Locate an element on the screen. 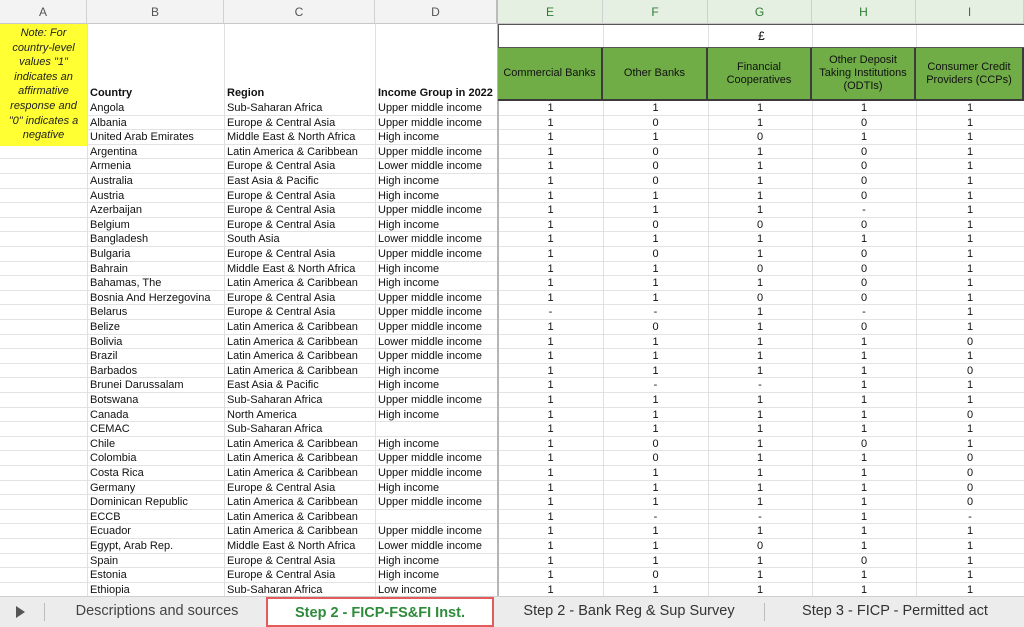 The height and width of the screenshot is (627, 1024). cell-region: Sub-Saharan Africa is located at coordinates (299, 429).